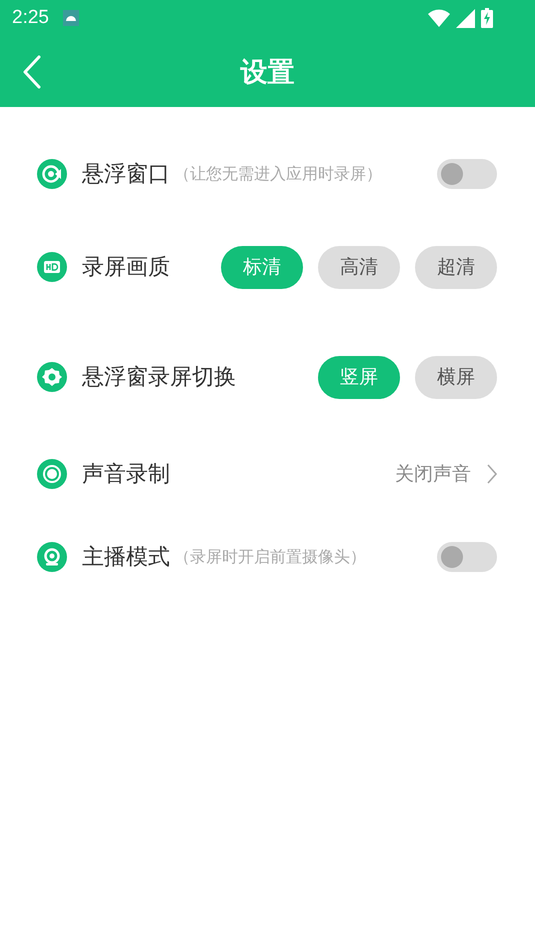  I want to click on option-button: 高清, so click(359, 267).